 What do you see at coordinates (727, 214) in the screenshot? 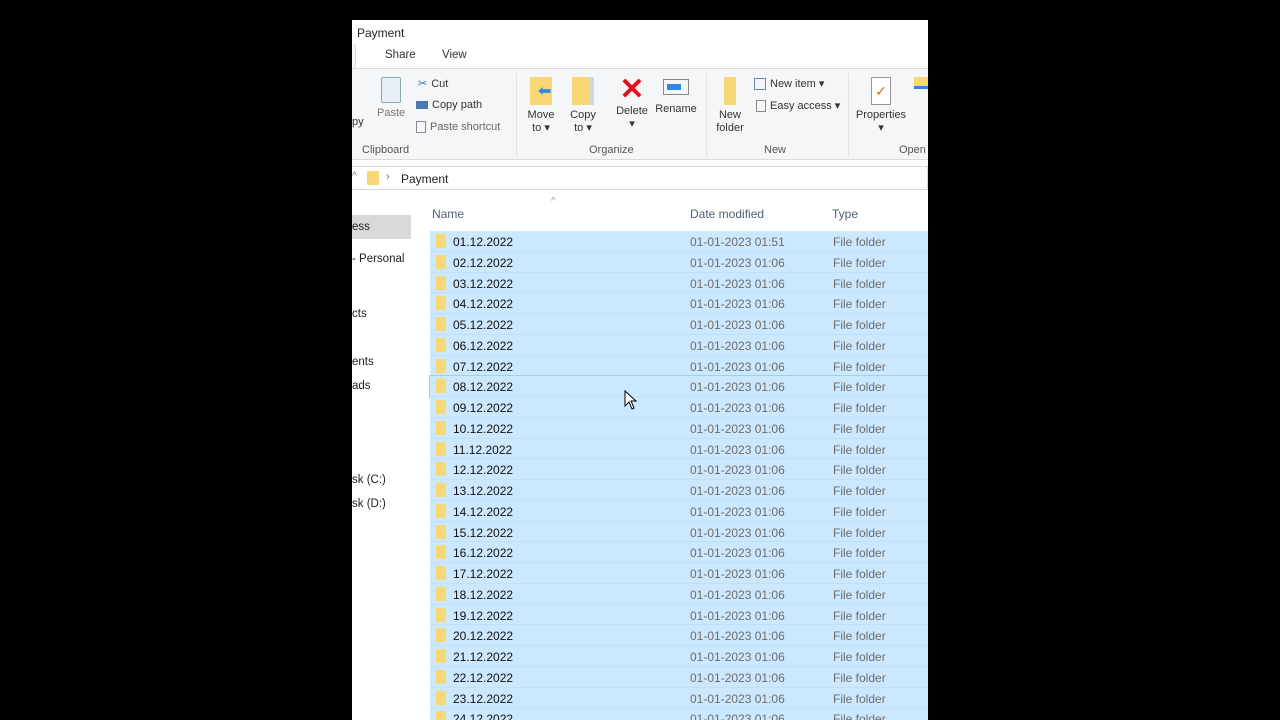
I see `column-date-modified: Date modified` at bounding box center [727, 214].